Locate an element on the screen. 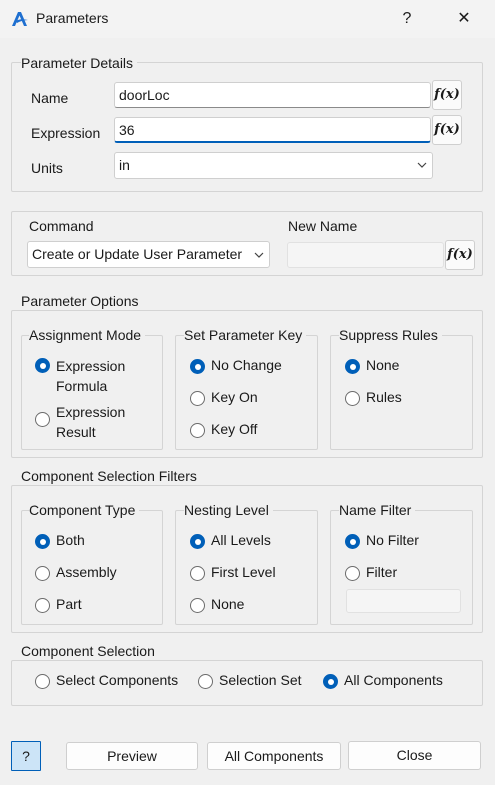  selection-set-radio: Selection Set is located at coordinates (250, 680).